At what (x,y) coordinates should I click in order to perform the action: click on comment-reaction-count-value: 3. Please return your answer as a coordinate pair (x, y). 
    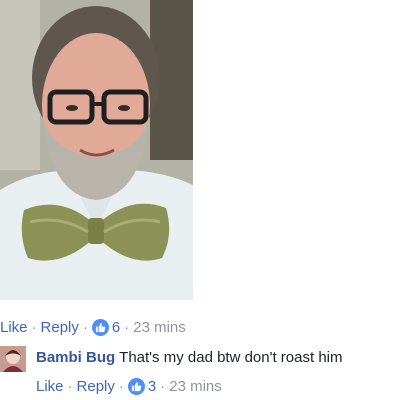
    Looking at the image, I should click on (152, 386).